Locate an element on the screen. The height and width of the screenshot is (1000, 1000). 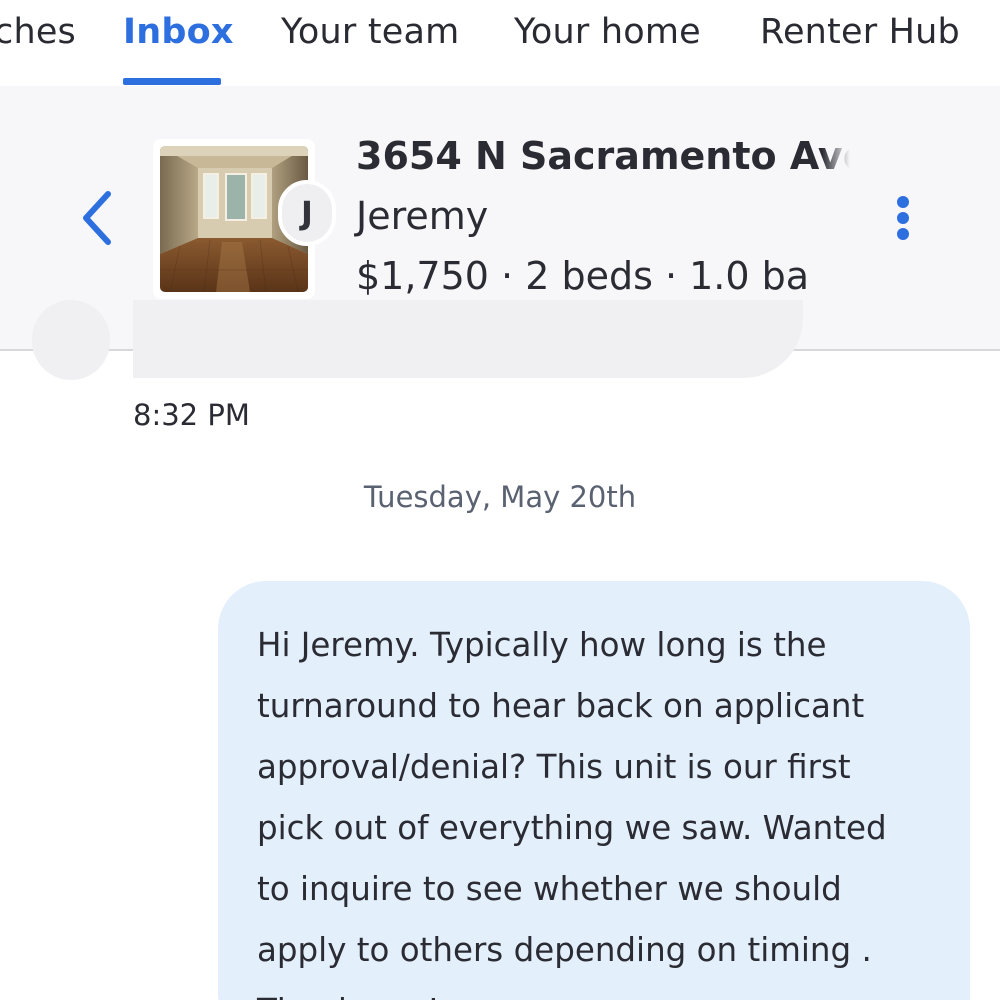
message-timestamp: 8:32 PM is located at coordinates (191, 415).